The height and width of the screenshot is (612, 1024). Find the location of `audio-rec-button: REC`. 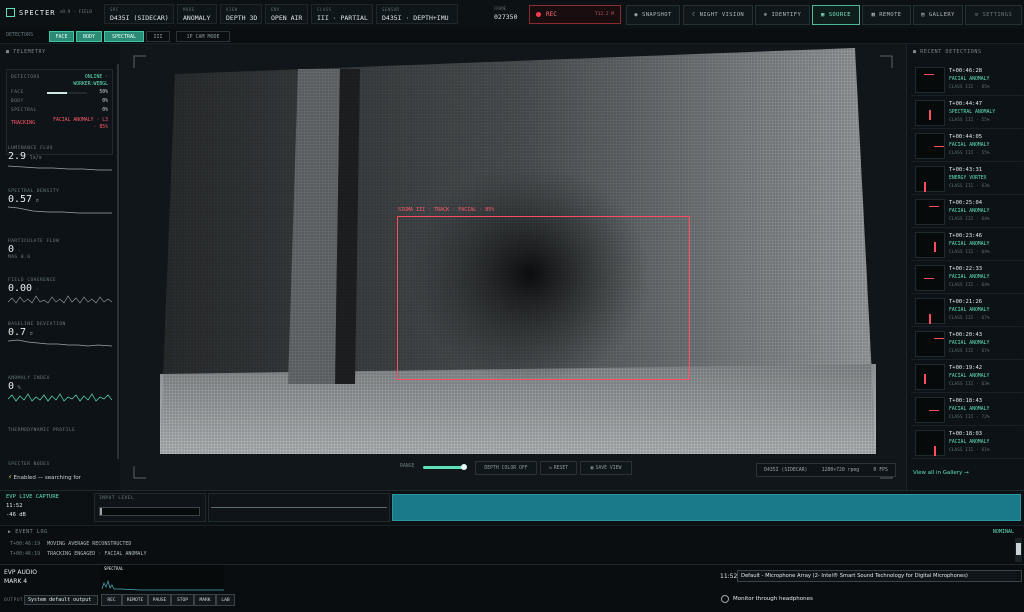

audio-rec-button: REC is located at coordinates (111, 600).